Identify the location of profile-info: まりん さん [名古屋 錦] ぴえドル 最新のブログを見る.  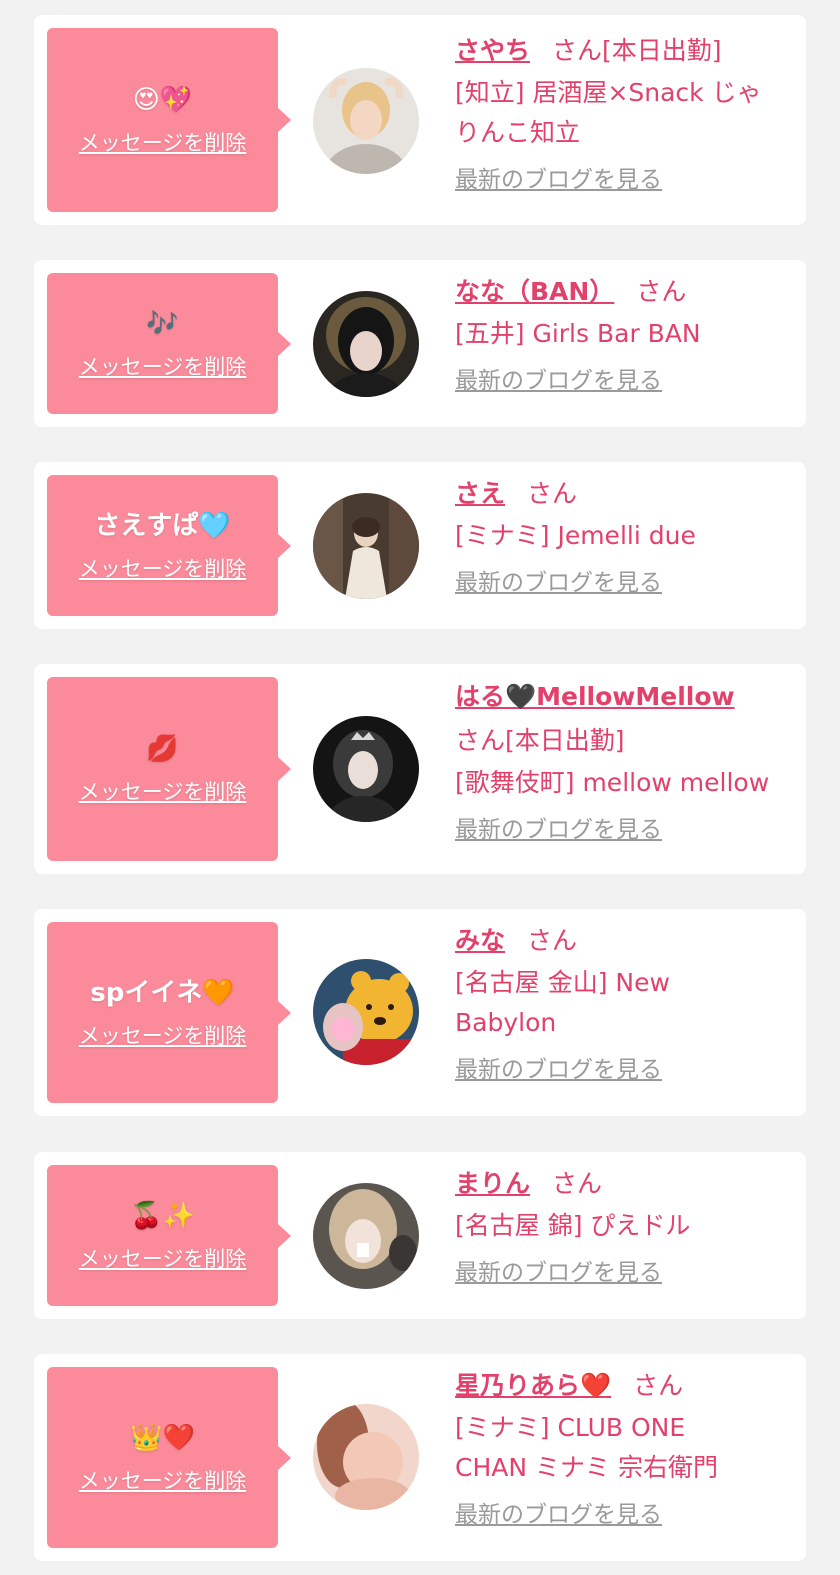
(622, 1226).